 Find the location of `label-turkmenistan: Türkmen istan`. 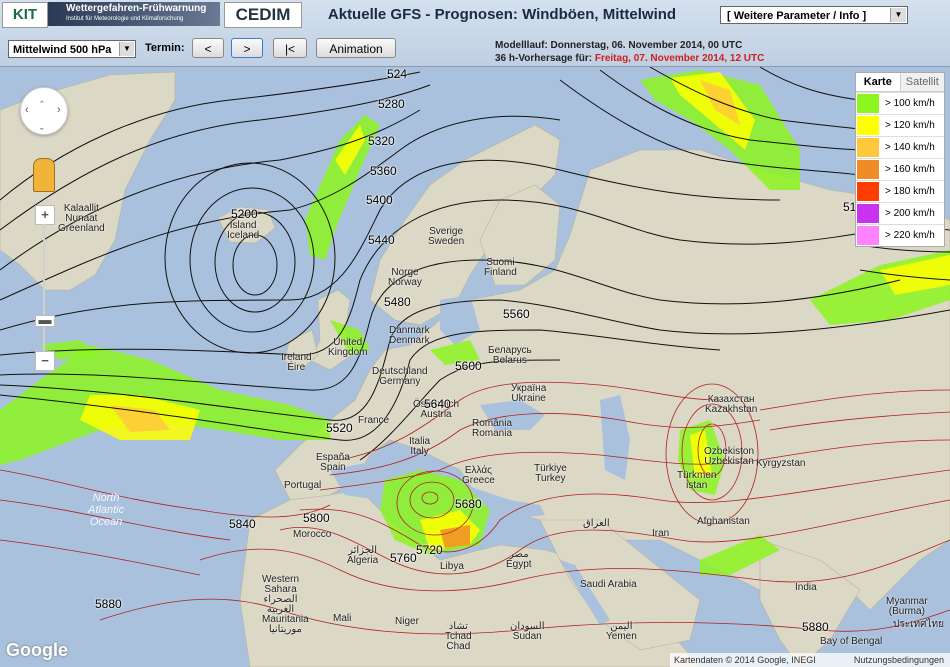

label-turkmenistan: Türkmen istan is located at coordinates (697, 480).